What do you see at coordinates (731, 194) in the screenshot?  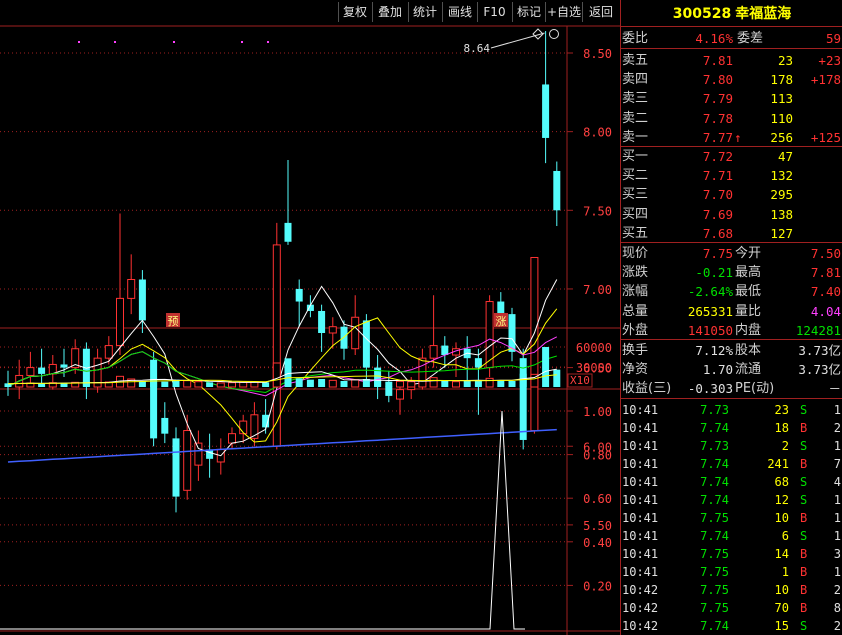 I see `bid-row-3: 买三 7.70 295` at bounding box center [731, 194].